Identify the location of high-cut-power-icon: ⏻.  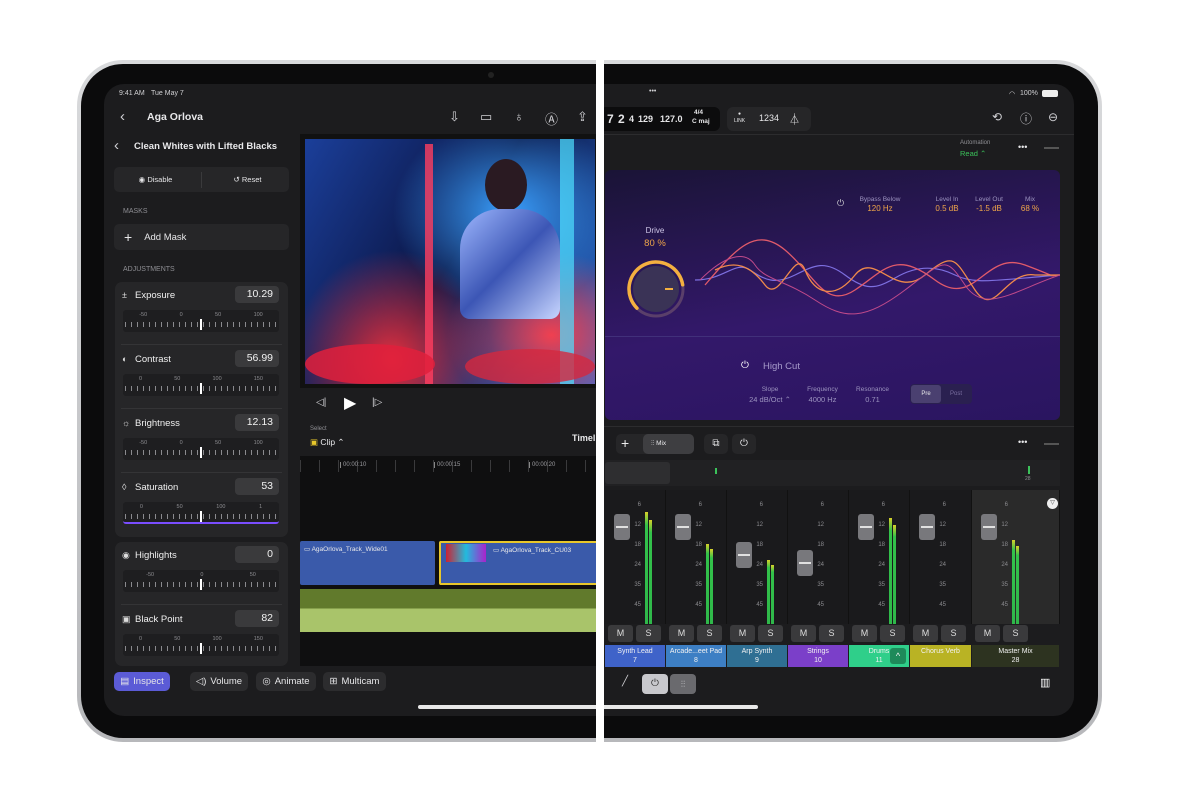
(745, 365).